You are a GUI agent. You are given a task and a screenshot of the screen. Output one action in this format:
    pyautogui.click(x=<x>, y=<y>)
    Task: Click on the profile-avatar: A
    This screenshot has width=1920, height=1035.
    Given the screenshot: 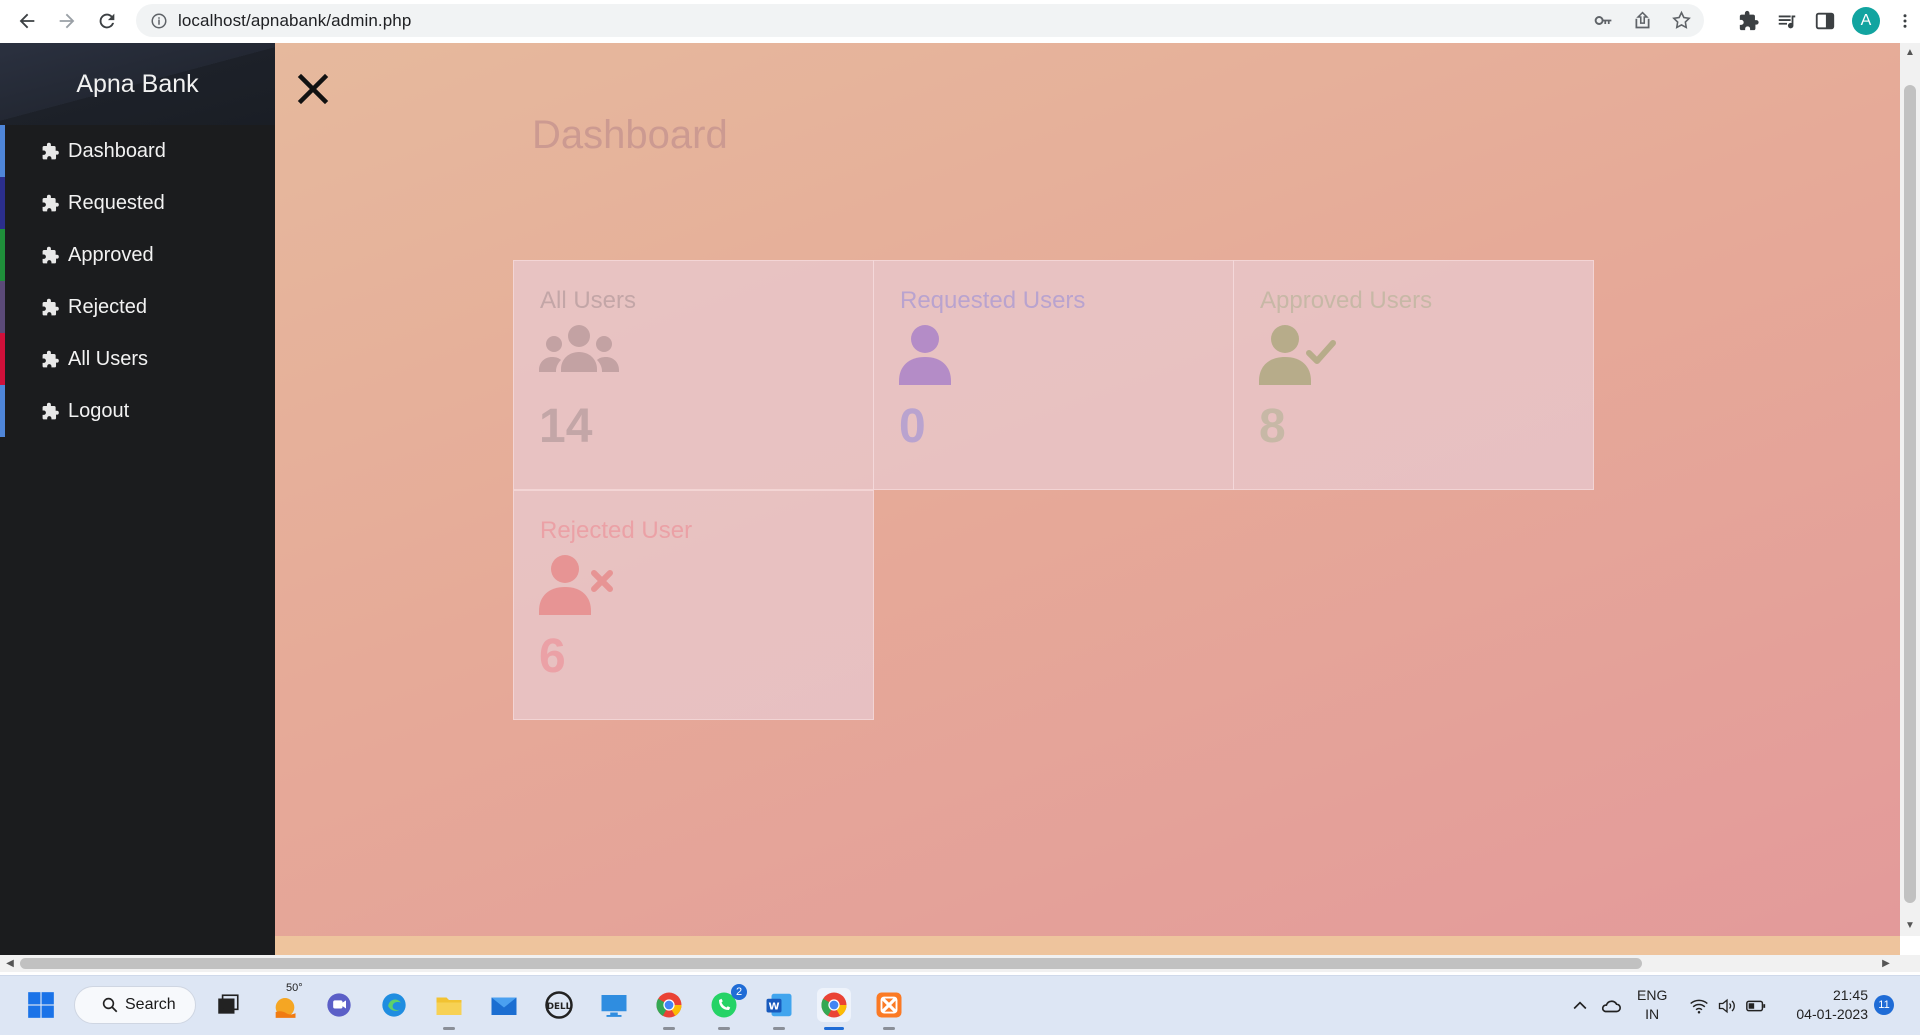 What is the action you would take?
    pyautogui.click(x=1866, y=20)
    